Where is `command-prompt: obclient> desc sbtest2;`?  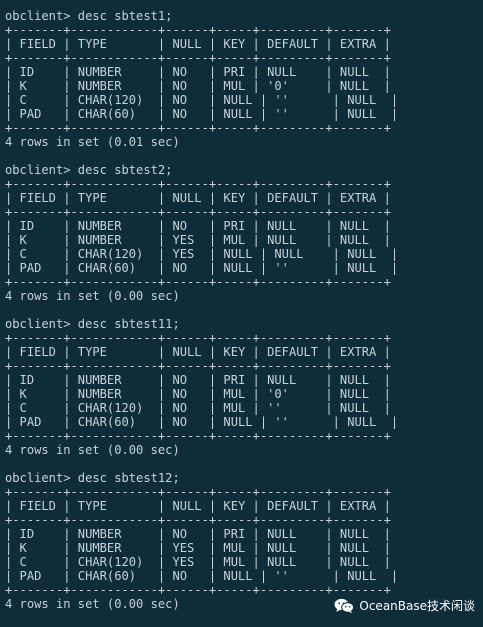 command-prompt: obclient> desc sbtest2; is located at coordinates (89, 170).